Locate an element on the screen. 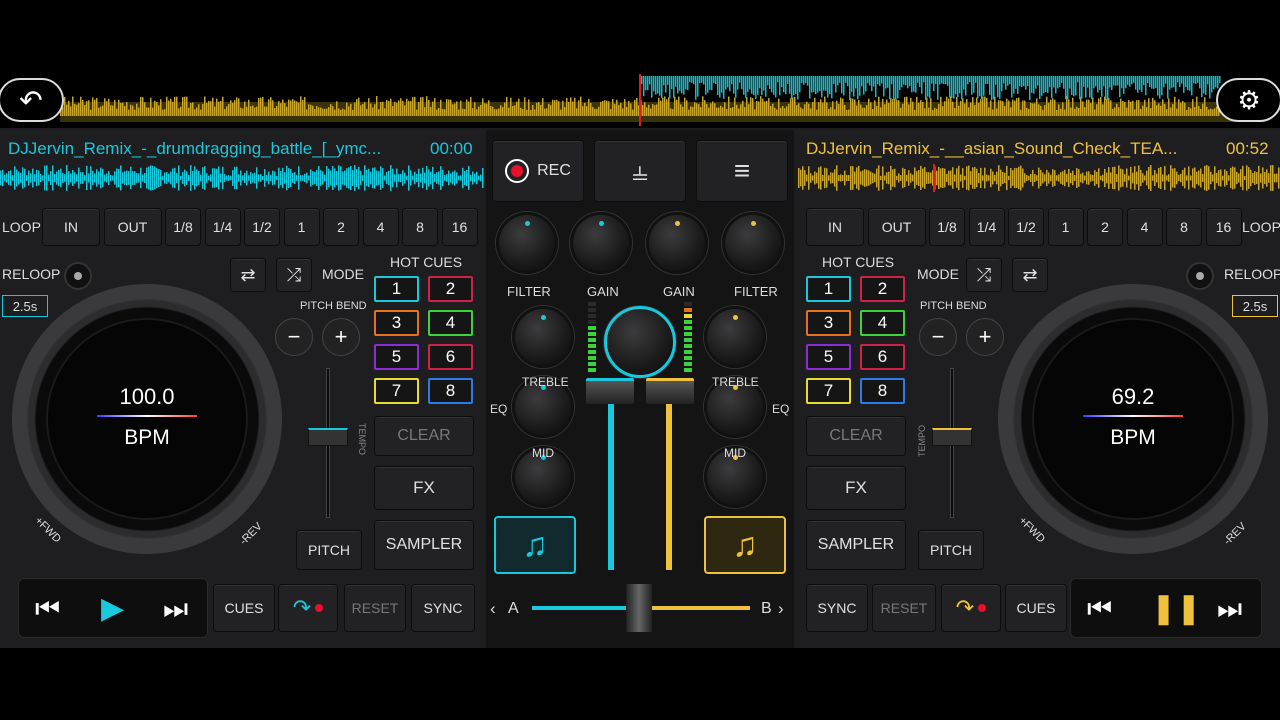  back-button: ↶ is located at coordinates (32, 100).